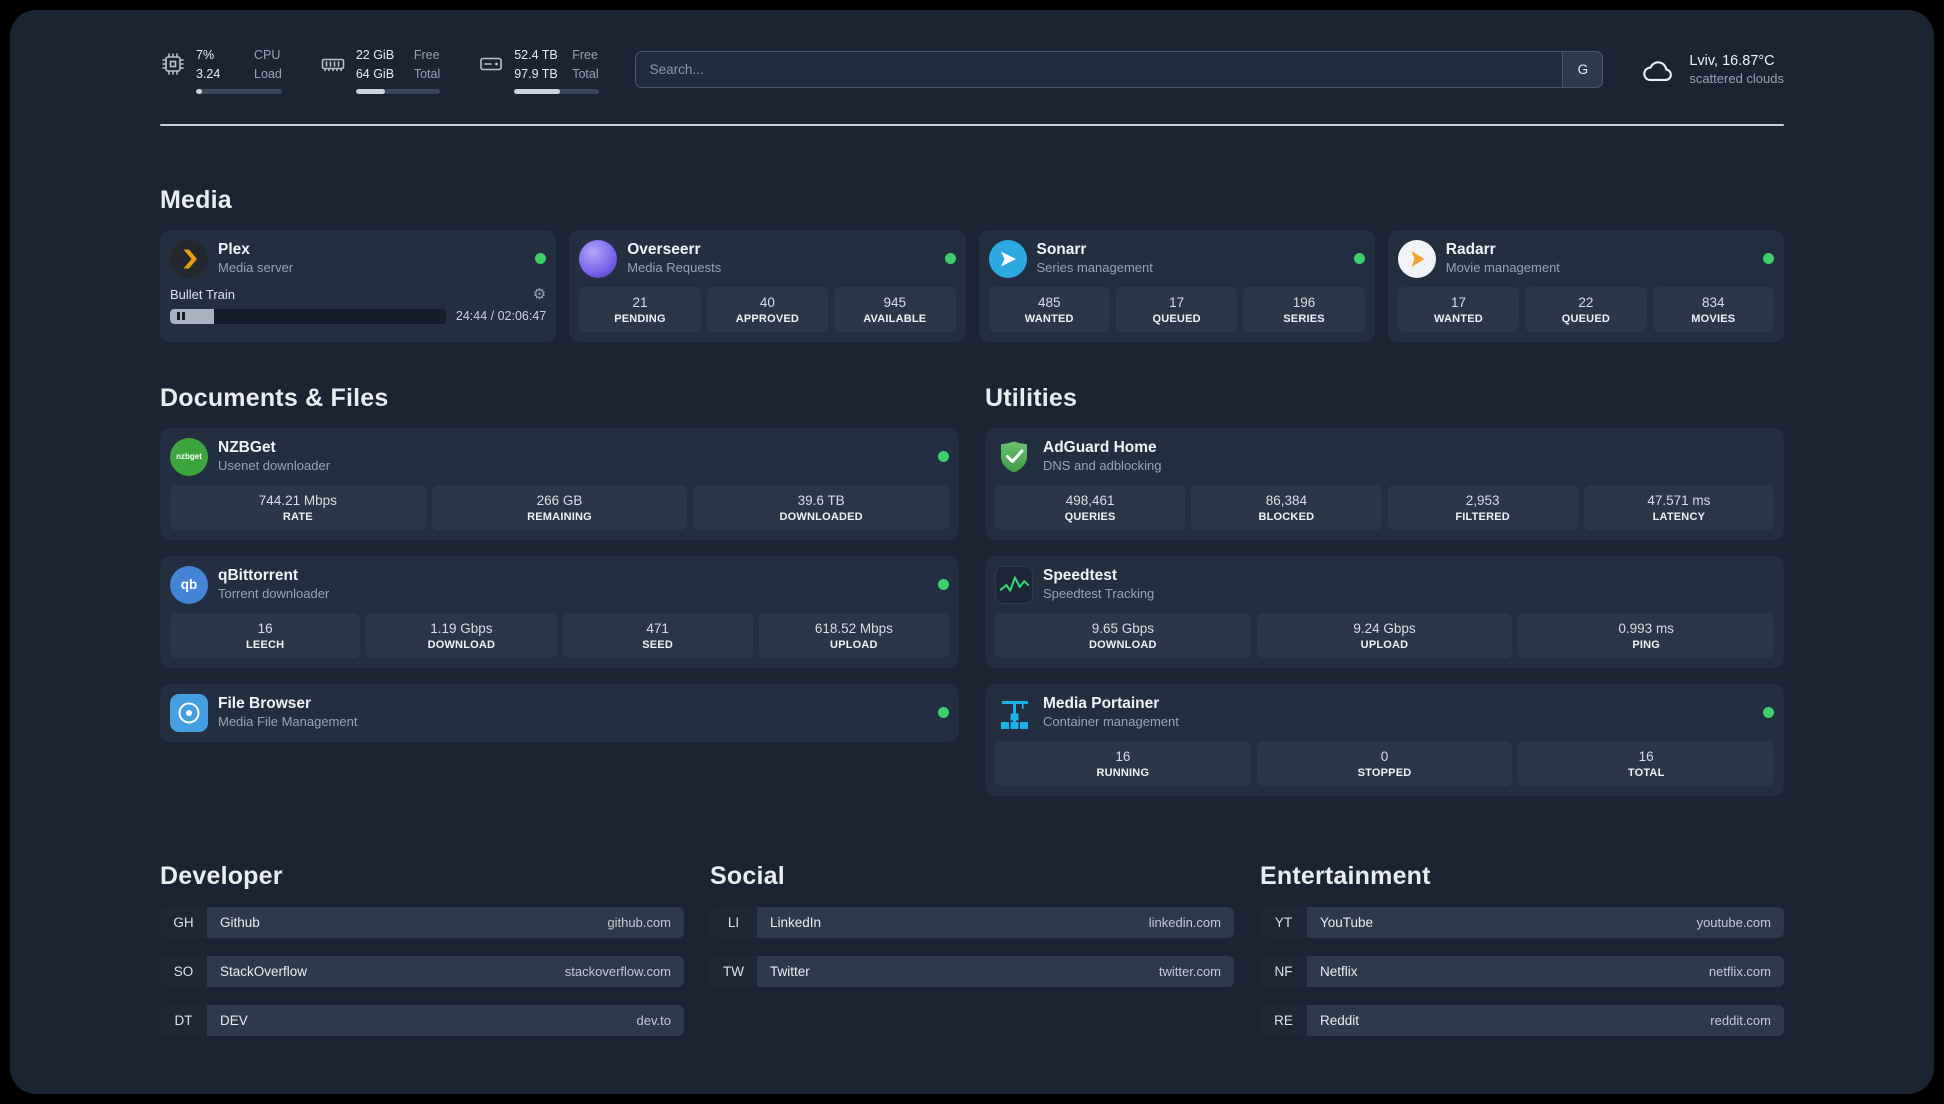 The width and height of the screenshot is (1944, 1104). Describe the element at coordinates (1739, 971) in the screenshot. I see `bookmark-domain: netflix.com` at that location.